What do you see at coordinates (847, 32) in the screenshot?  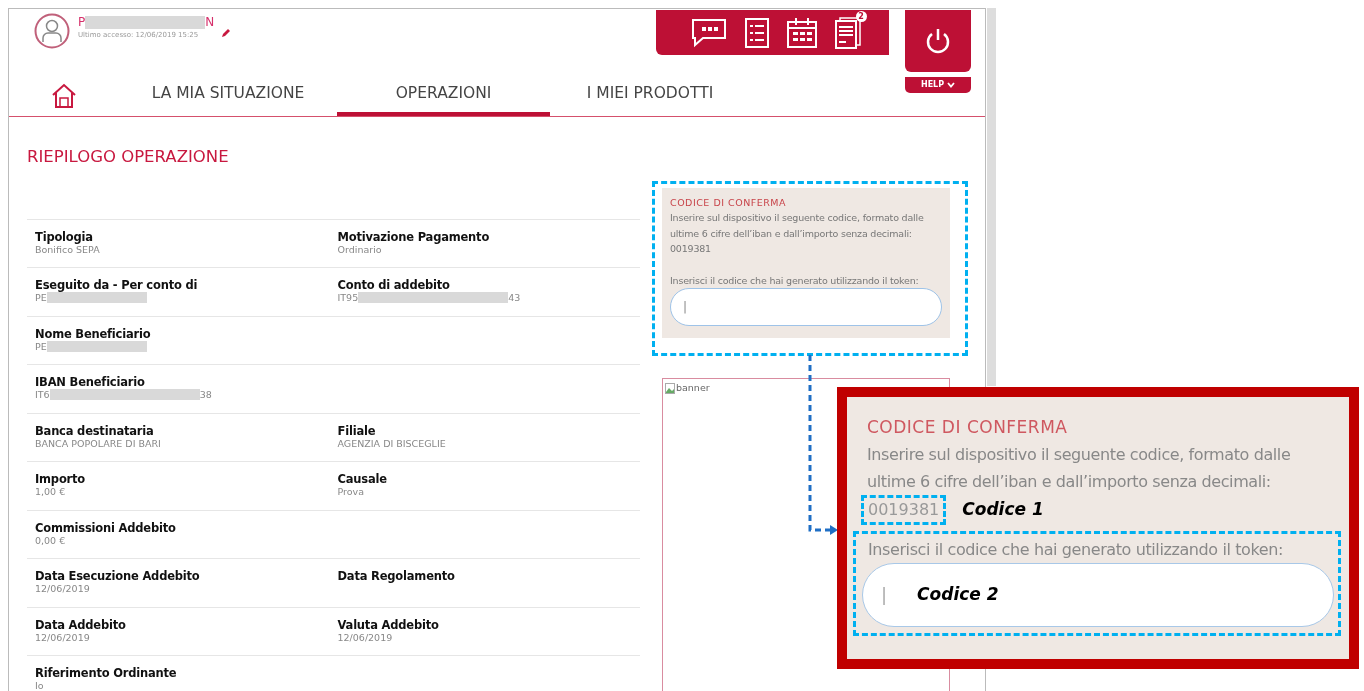 I see `document-icon` at bounding box center [847, 32].